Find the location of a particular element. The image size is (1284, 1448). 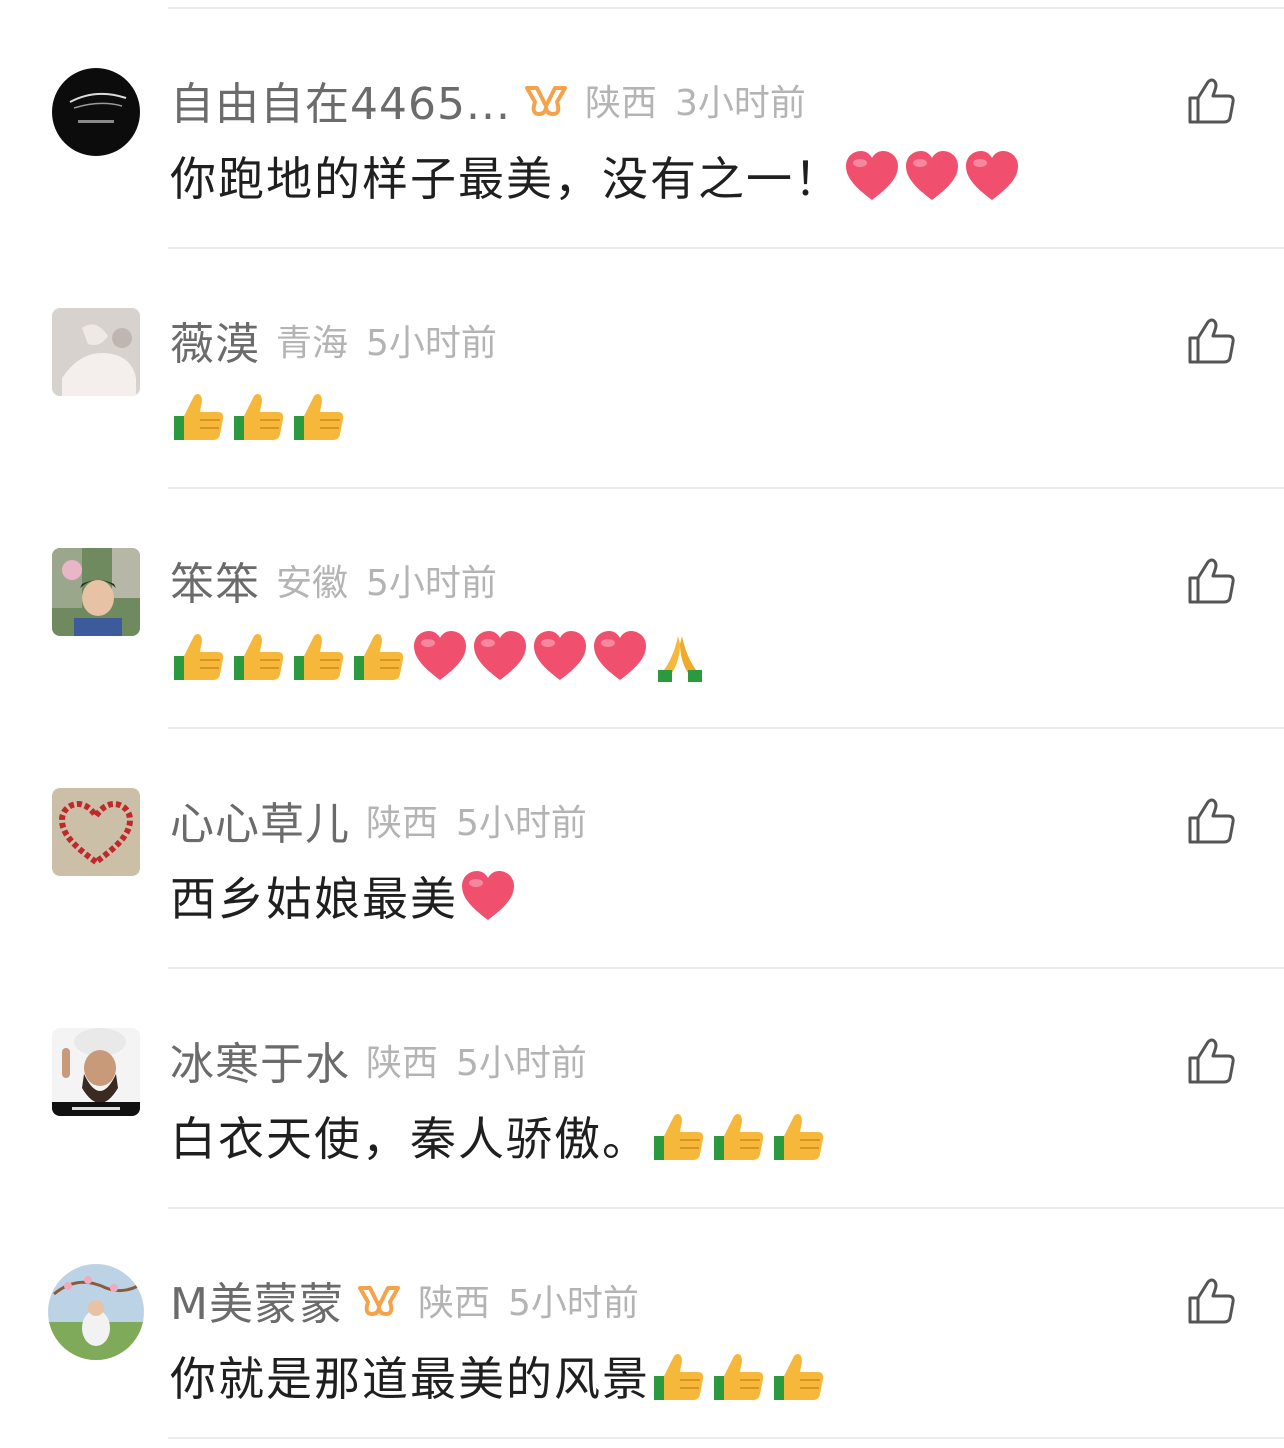

username: 心心草儿 is located at coordinates (260, 820).